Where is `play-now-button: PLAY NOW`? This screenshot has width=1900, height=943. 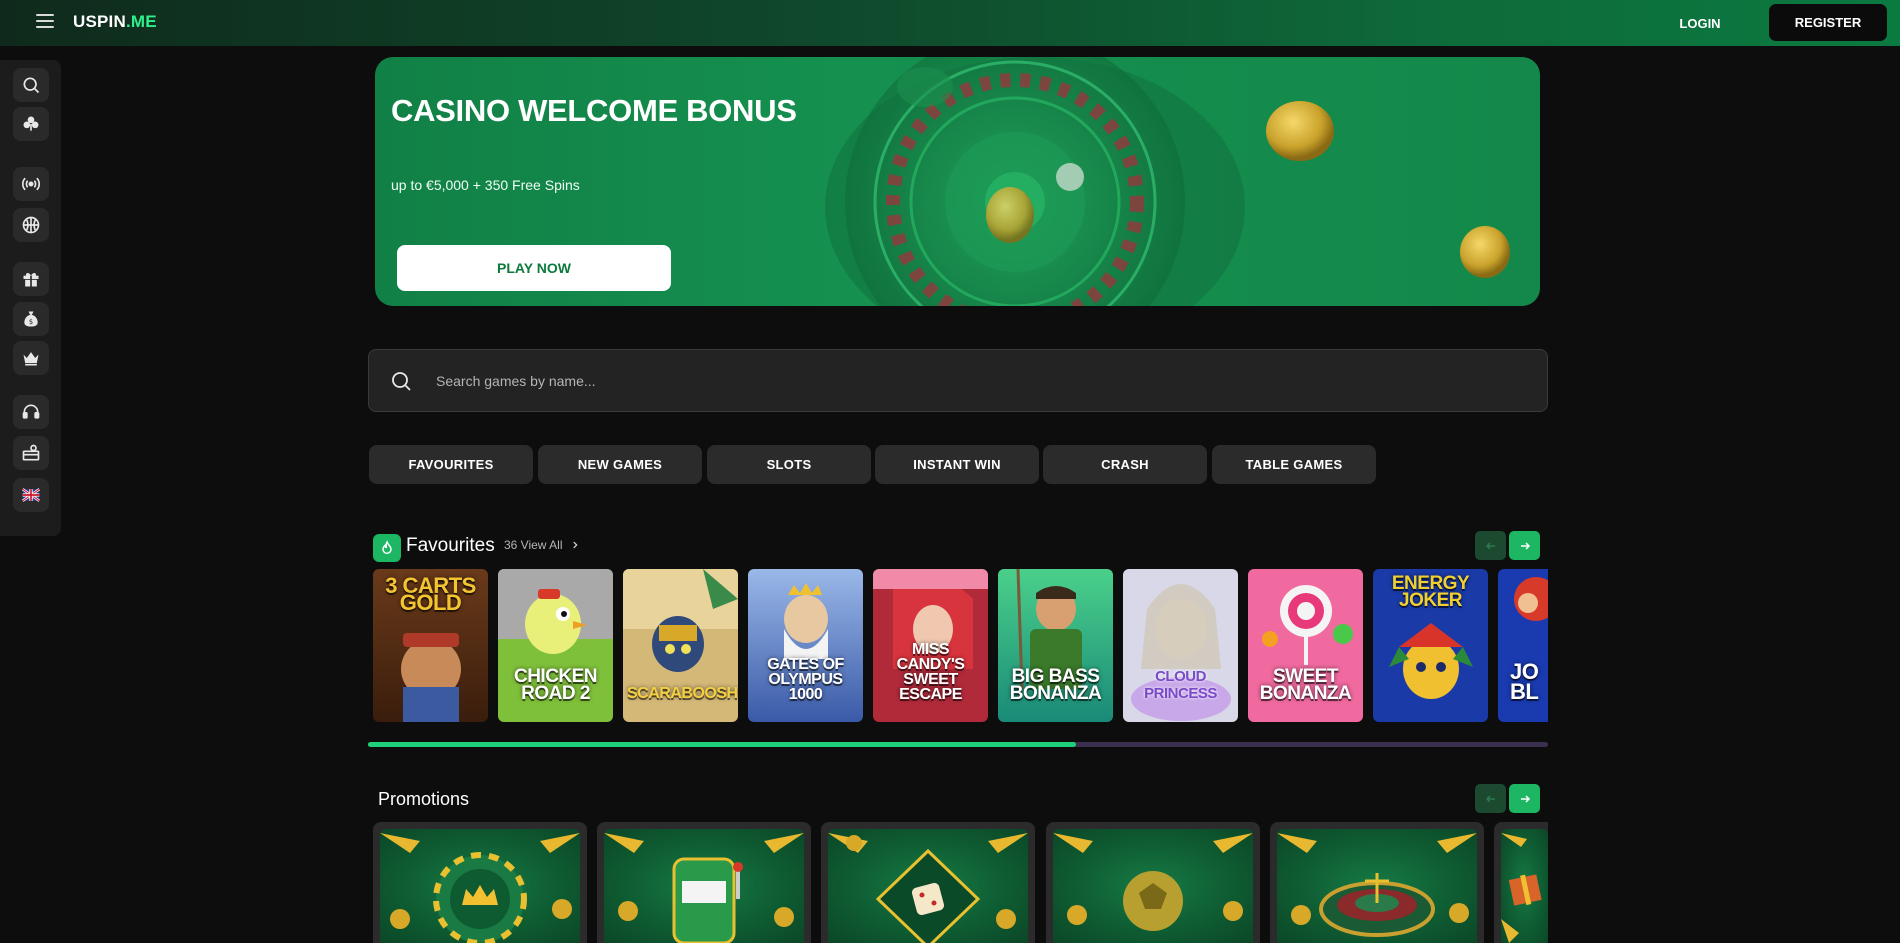
play-now-button: PLAY NOW is located at coordinates (534, 268).